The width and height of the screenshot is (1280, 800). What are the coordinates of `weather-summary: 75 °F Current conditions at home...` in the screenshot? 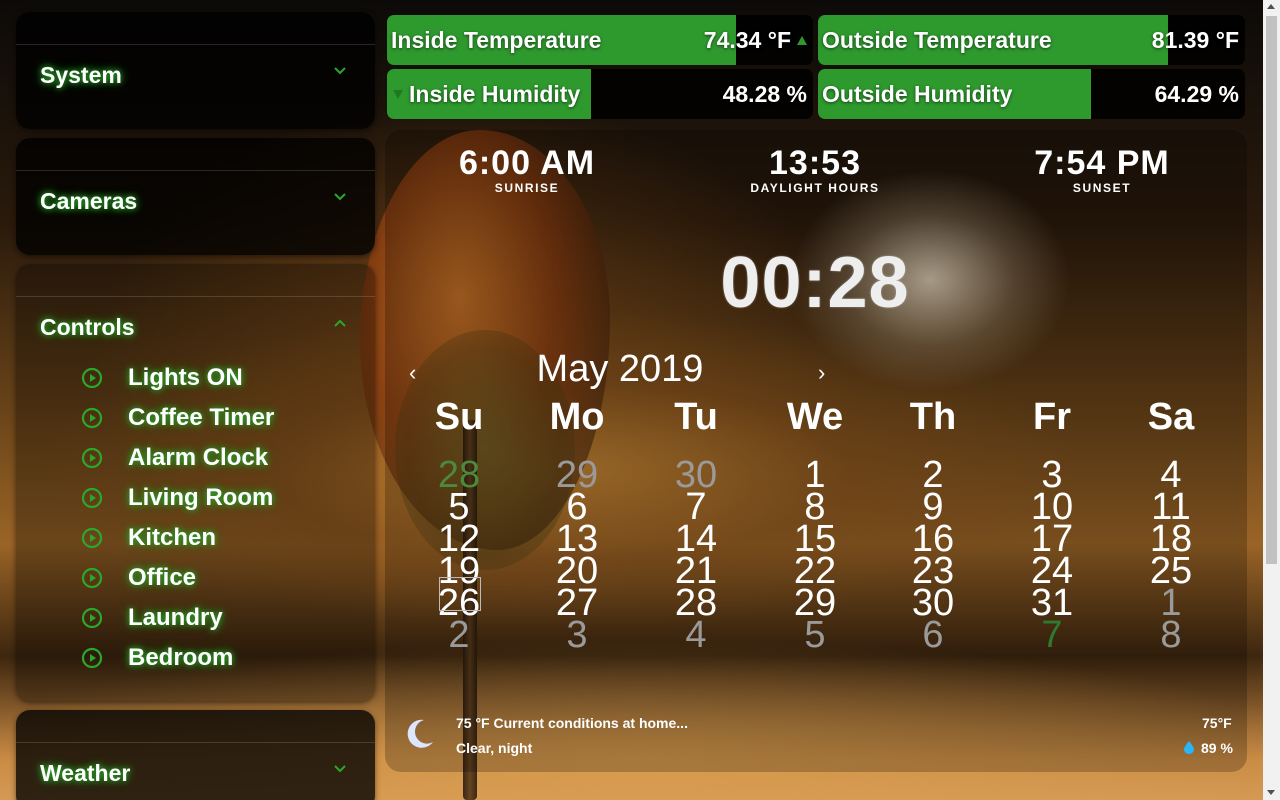 It's located at (572, 723).